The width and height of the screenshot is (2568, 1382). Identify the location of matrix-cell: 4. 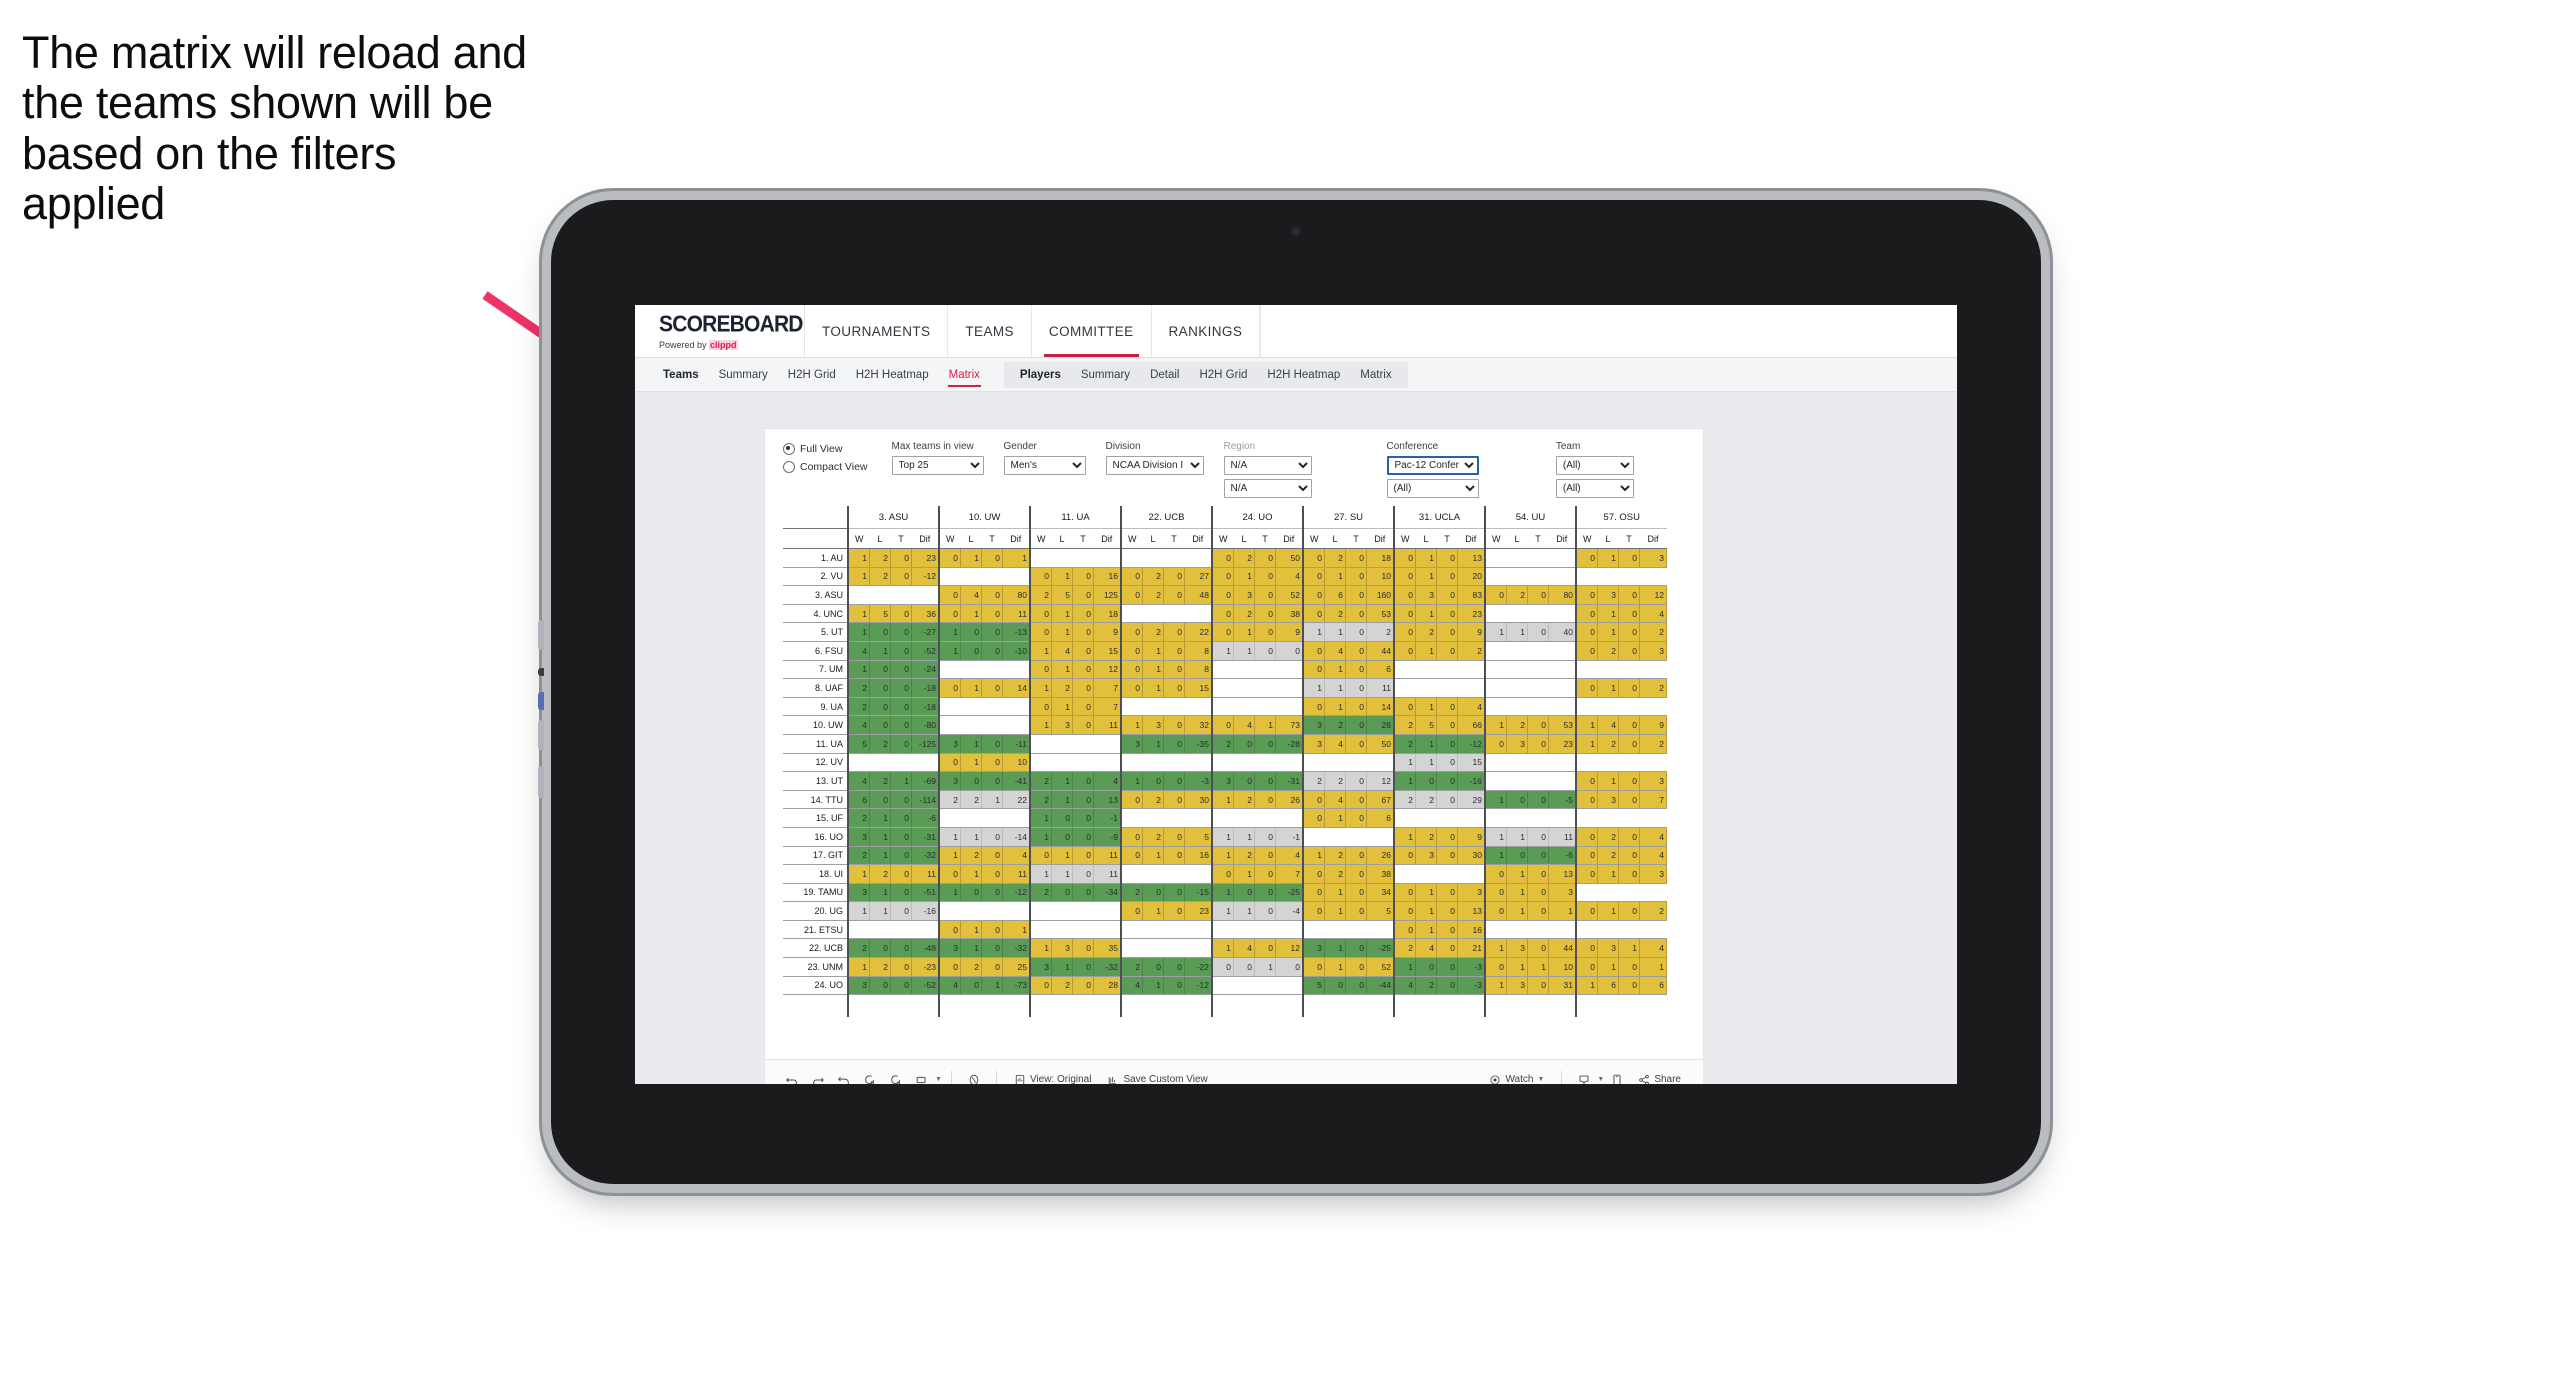
(1404, 985).